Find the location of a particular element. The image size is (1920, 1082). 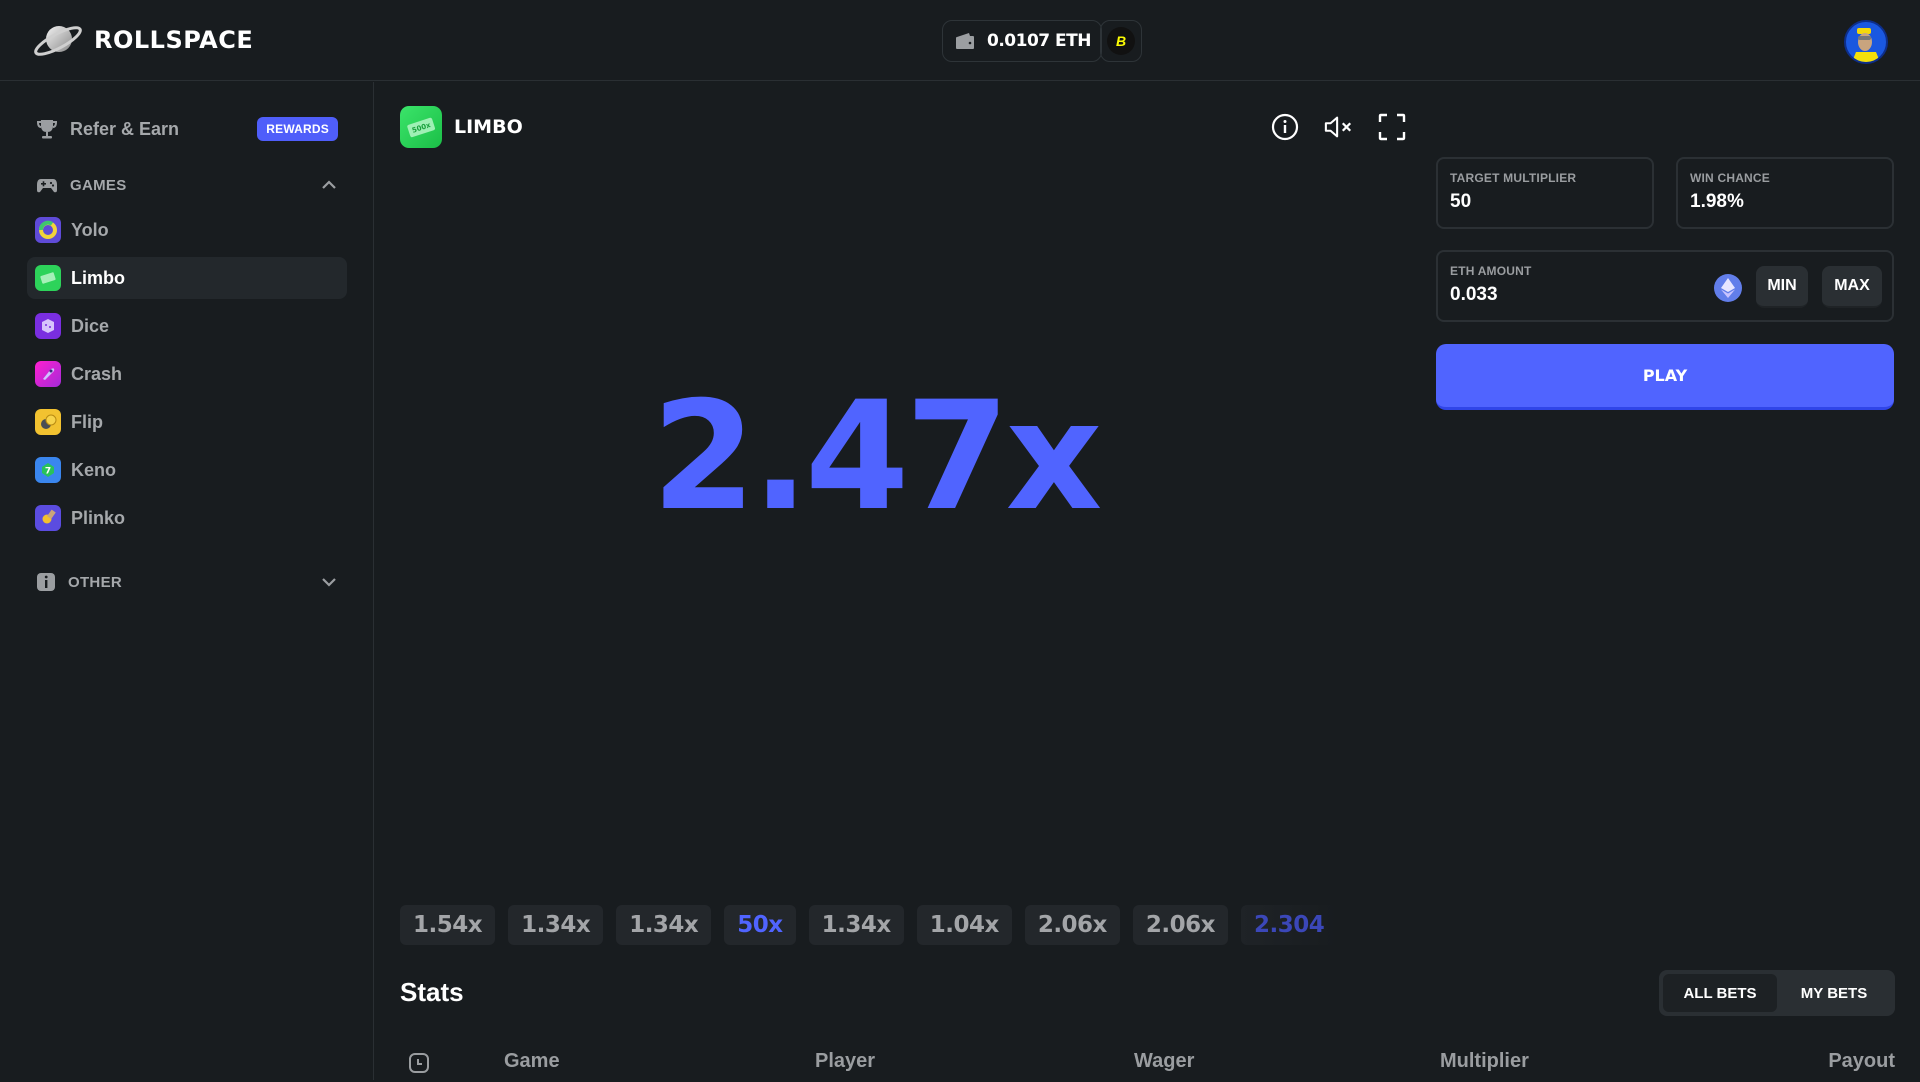

chevron-up-icon is located at coordinates (329, 185).